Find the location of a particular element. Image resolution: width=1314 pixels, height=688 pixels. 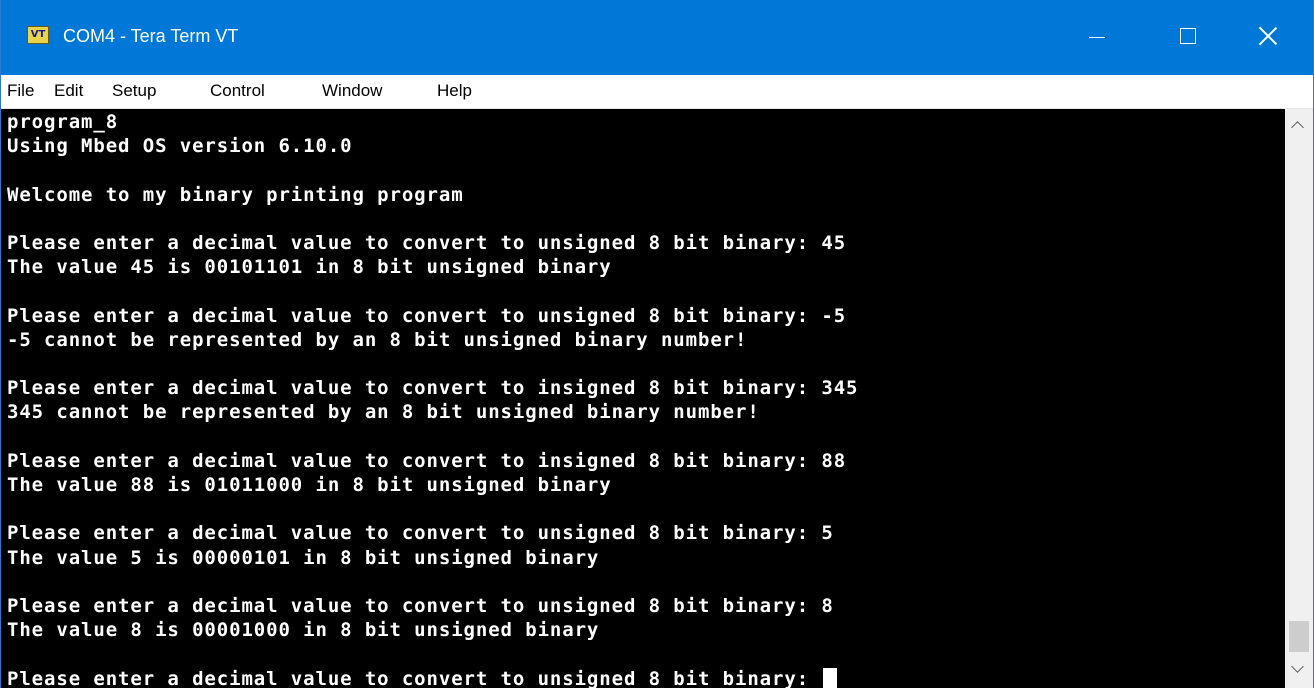

minimize-icon is located at coordinates (1097, 37).